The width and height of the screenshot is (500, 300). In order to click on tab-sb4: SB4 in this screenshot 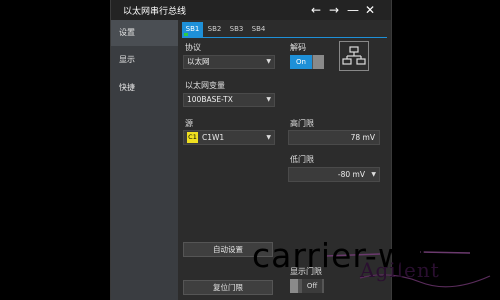, I will do `click(258, 29)`.